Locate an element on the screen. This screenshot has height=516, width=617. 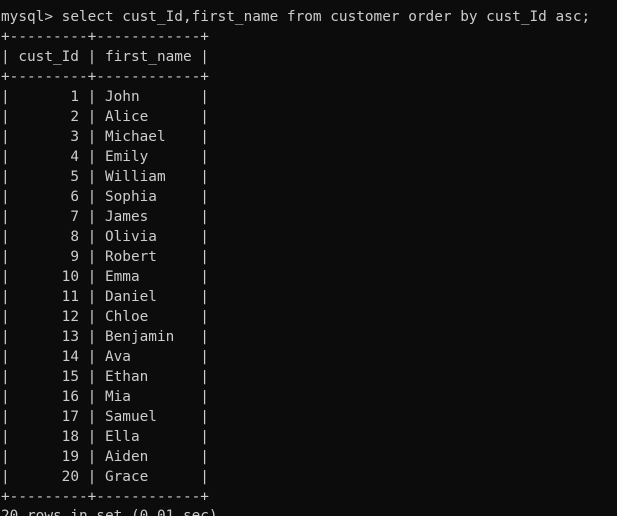
cell-first-name: Daniel is located at coordinates (130, 297).